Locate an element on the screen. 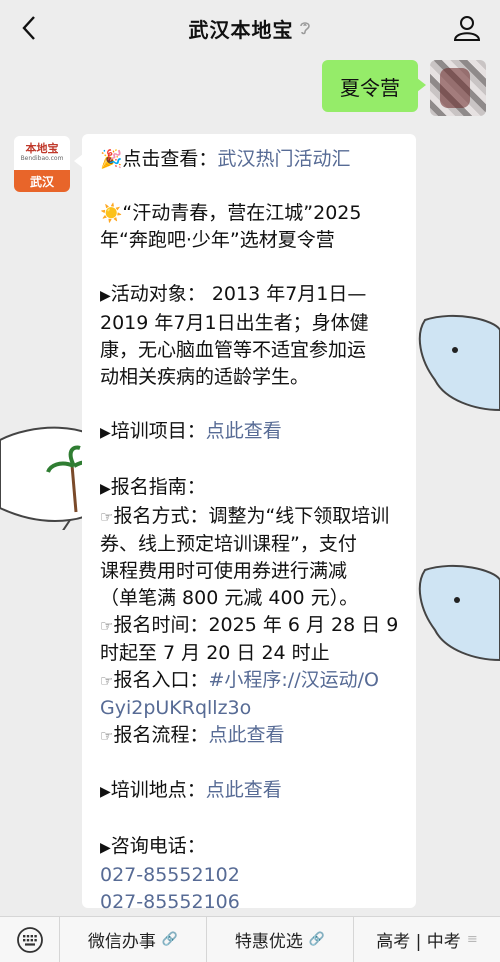  back-button is located at coordinates (29, 28).